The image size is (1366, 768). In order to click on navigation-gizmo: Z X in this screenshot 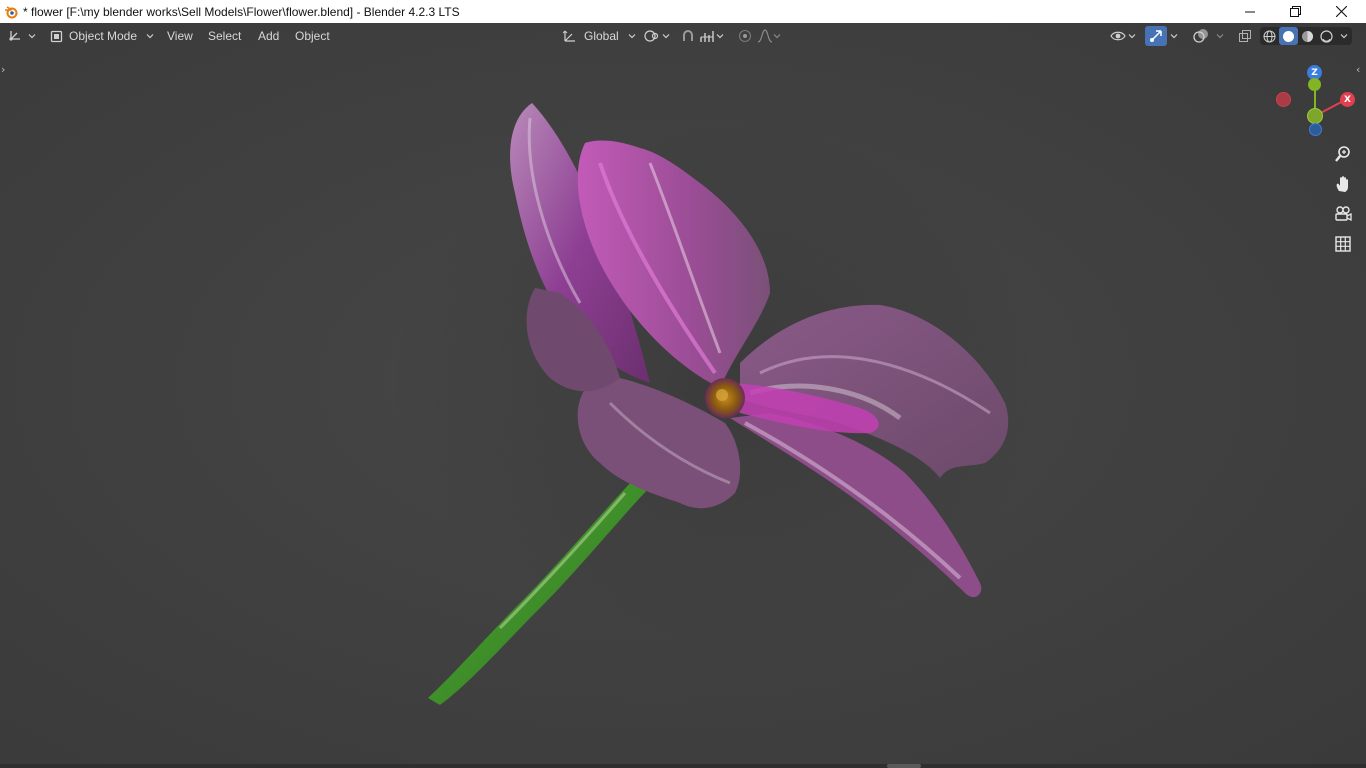, I will do `click(1315, 100)`.